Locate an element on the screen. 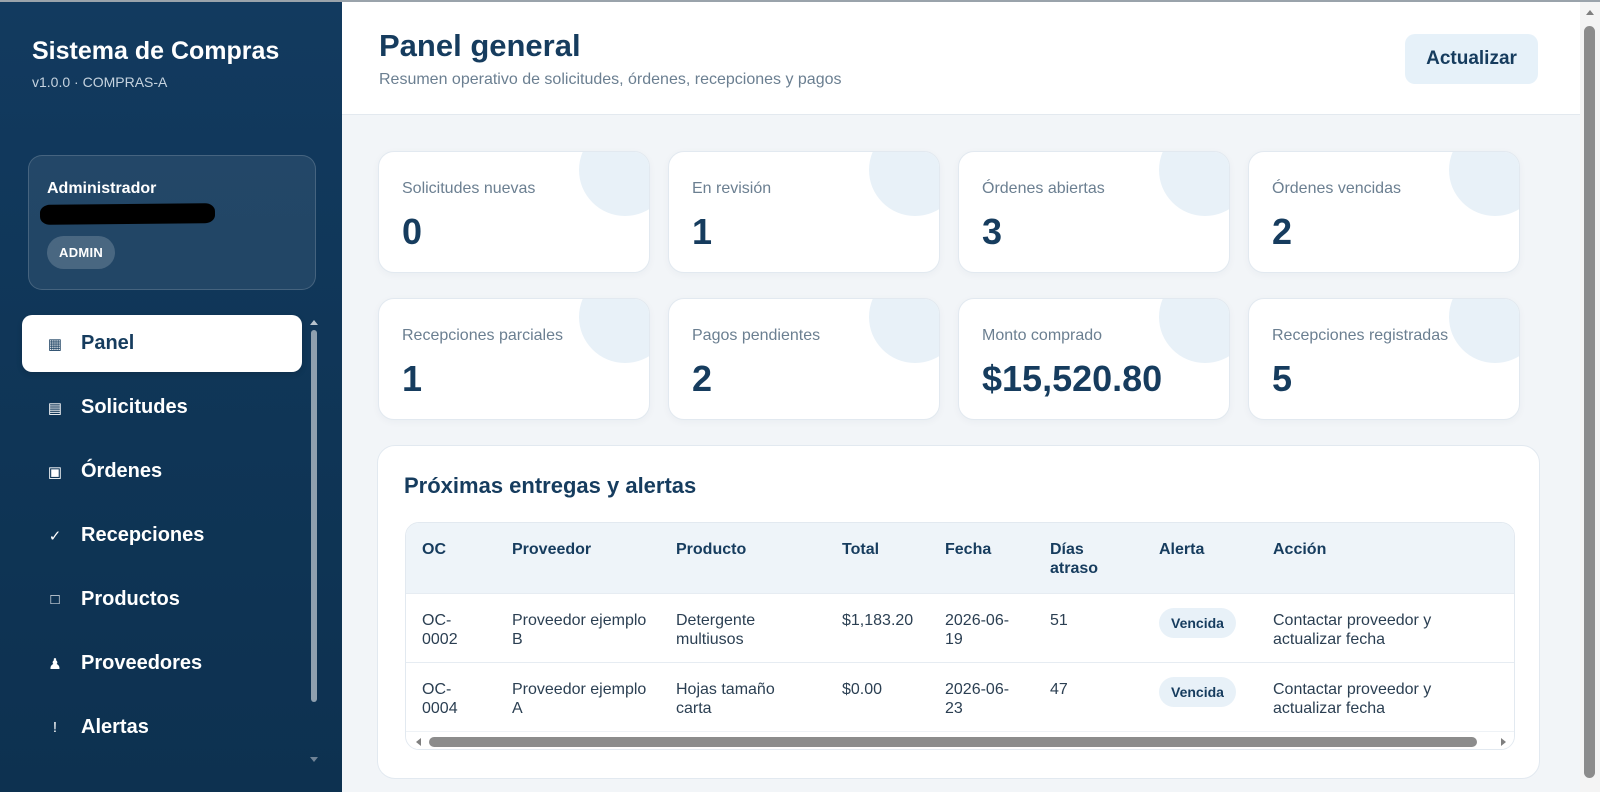  stat-value: 5 is located at coordinates (1282, 378).